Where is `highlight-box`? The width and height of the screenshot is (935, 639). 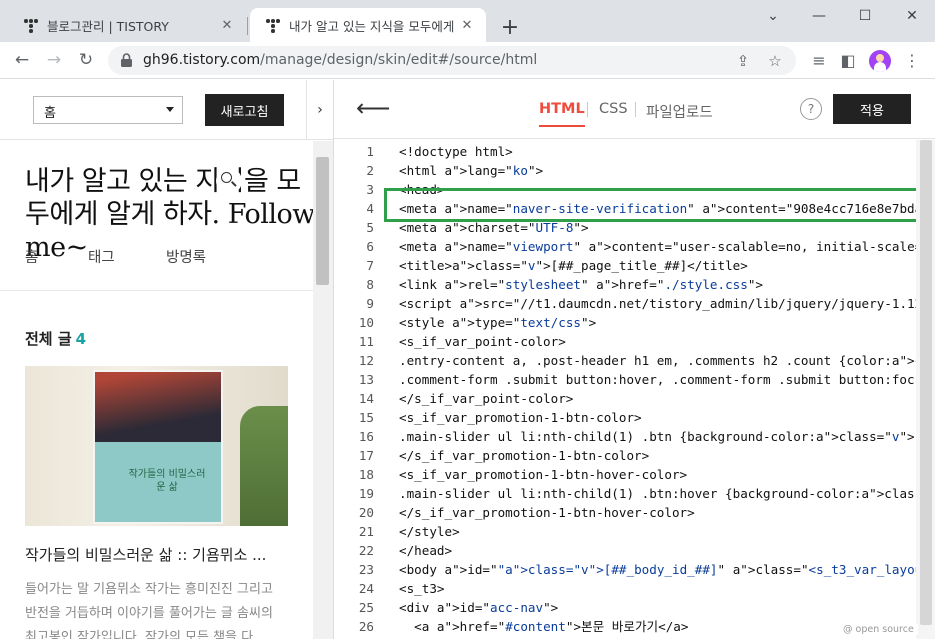 highlight-box is located at coordinates (650, 205).